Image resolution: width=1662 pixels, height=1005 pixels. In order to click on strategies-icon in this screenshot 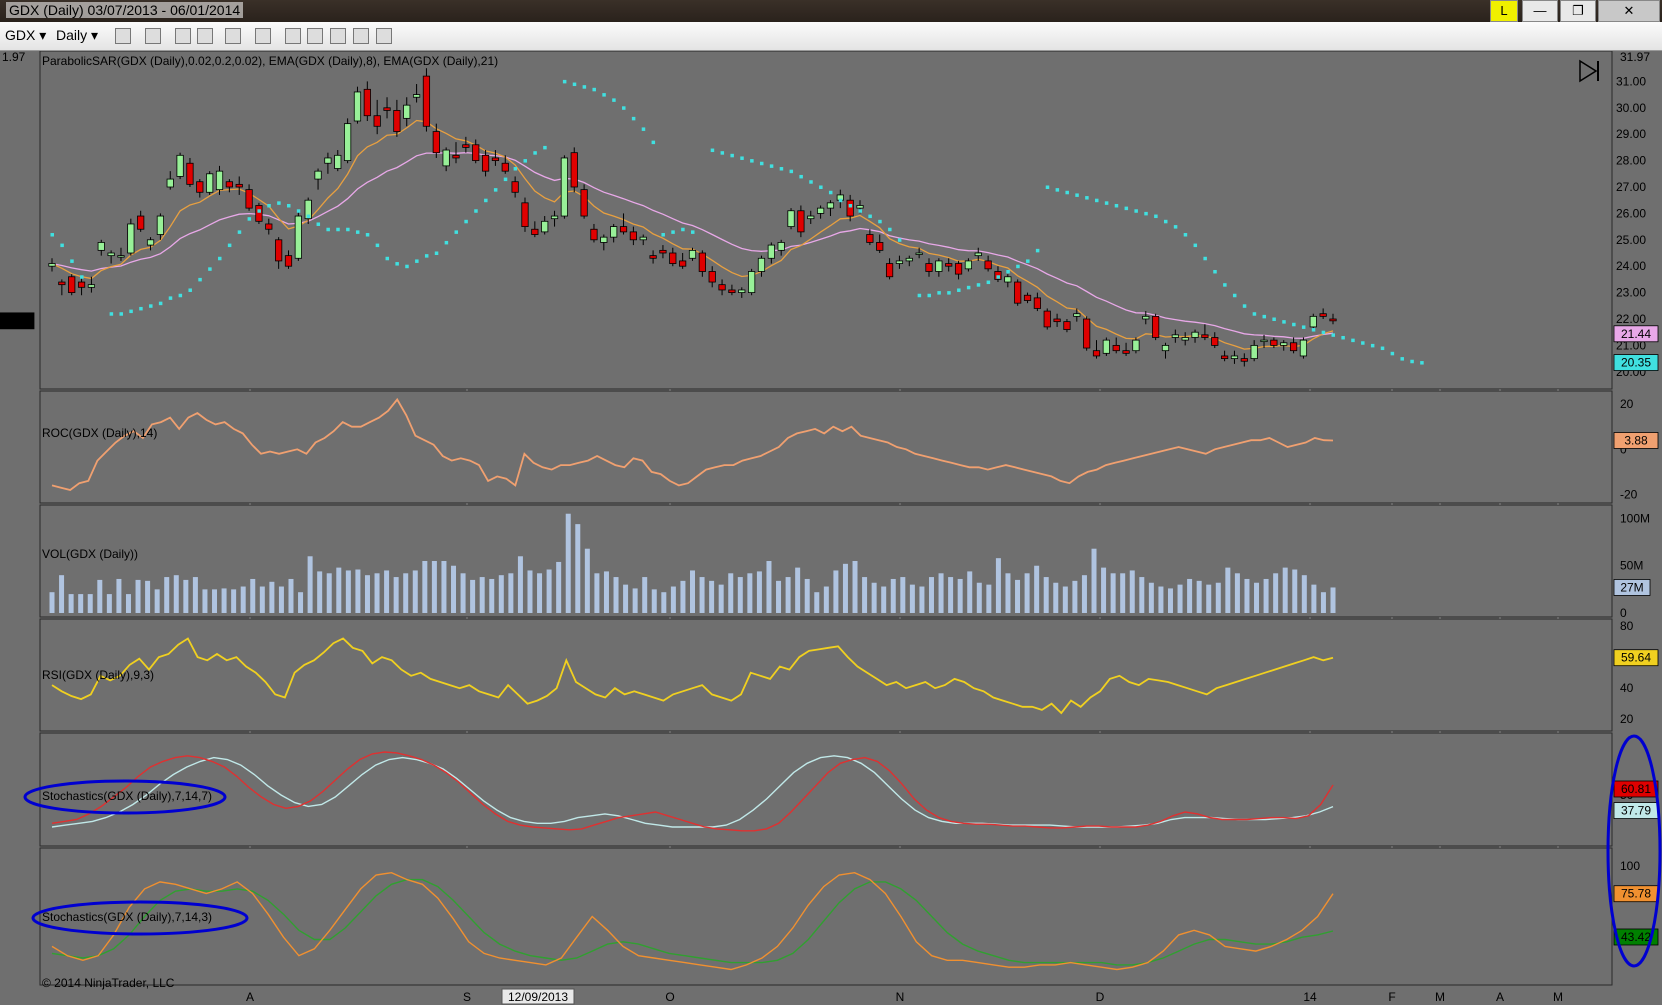, I will do `click(293, 36)`.